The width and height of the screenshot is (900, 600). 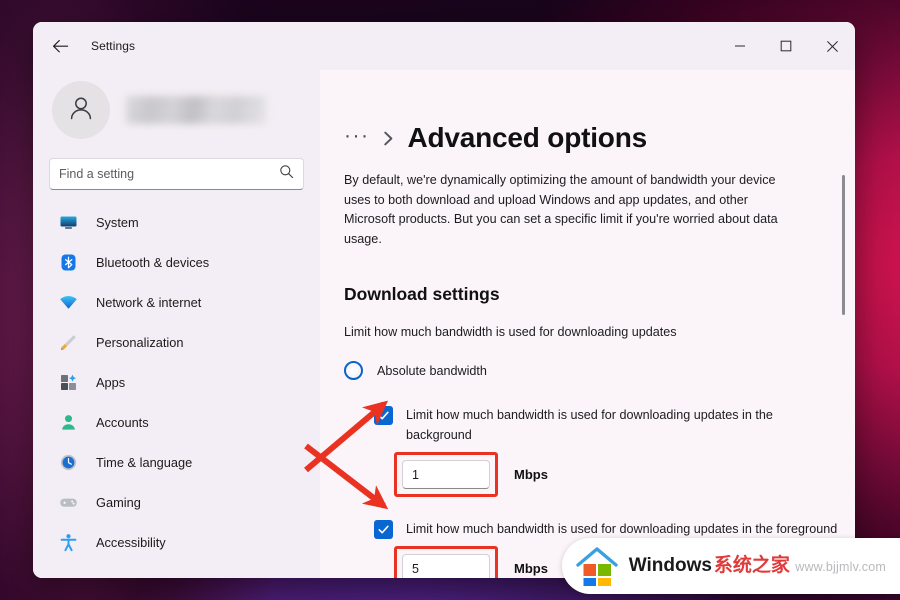 I want to click on watermark-brand-cn: 系统之家, so click(x=751, y=565).